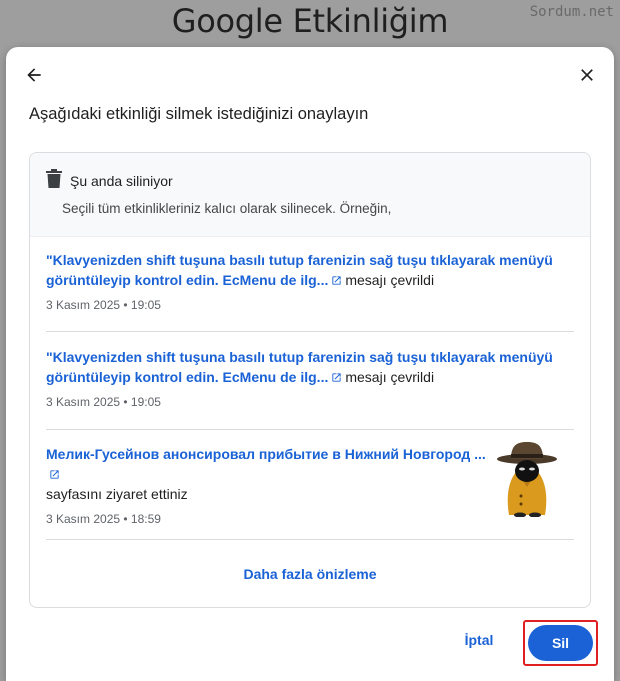 This screenshot has width=620, height=681. I want to click on cancel-button: İptal, so click(479, 642).